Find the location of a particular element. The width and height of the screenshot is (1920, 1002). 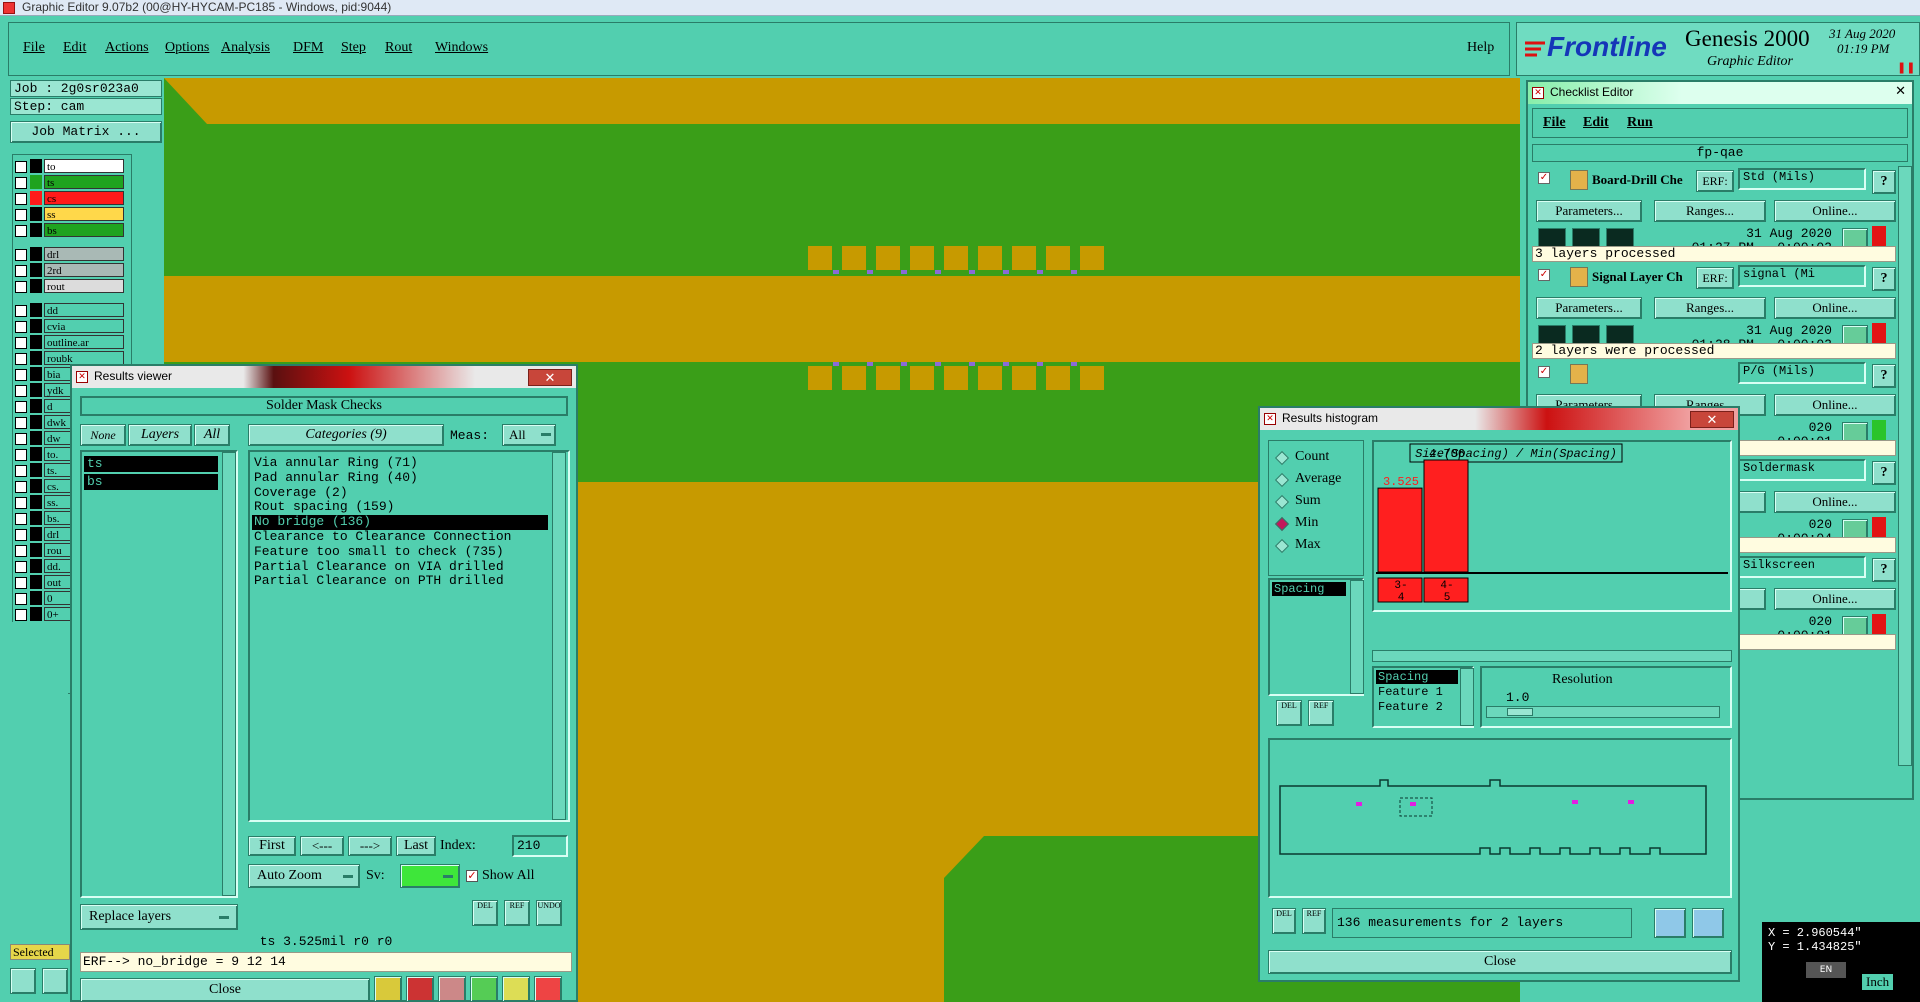

first-button: First is located at coordinates (272, 846).